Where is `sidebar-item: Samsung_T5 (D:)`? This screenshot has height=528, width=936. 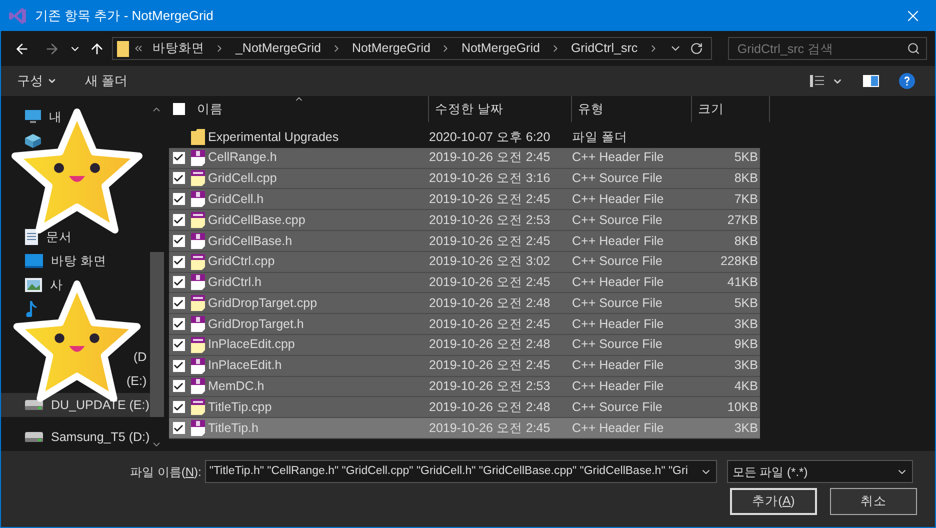
sidebar-item: Samsung_T5 (D:) is located at coordinates (87, 437).